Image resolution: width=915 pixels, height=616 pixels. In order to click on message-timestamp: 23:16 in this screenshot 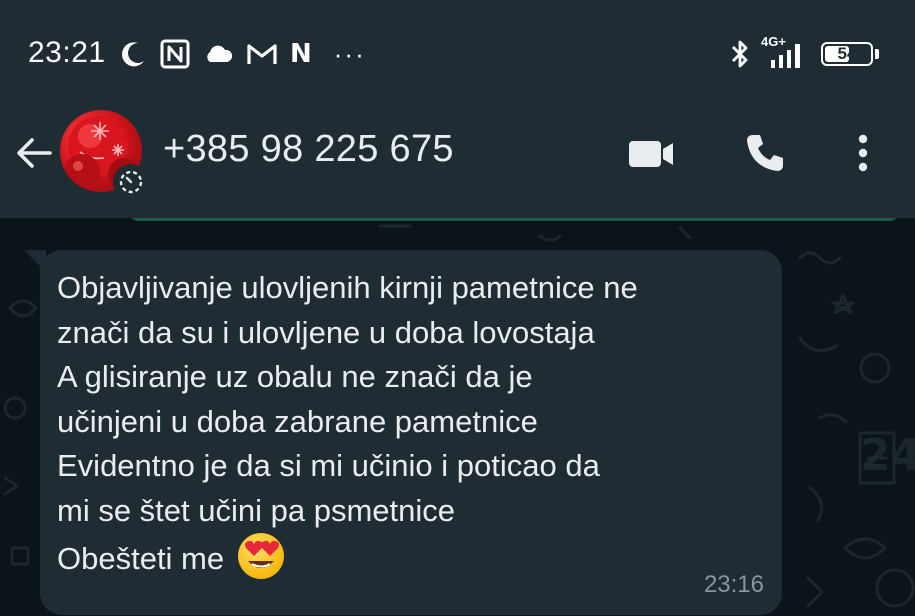, I will do `click(733, 584)`.